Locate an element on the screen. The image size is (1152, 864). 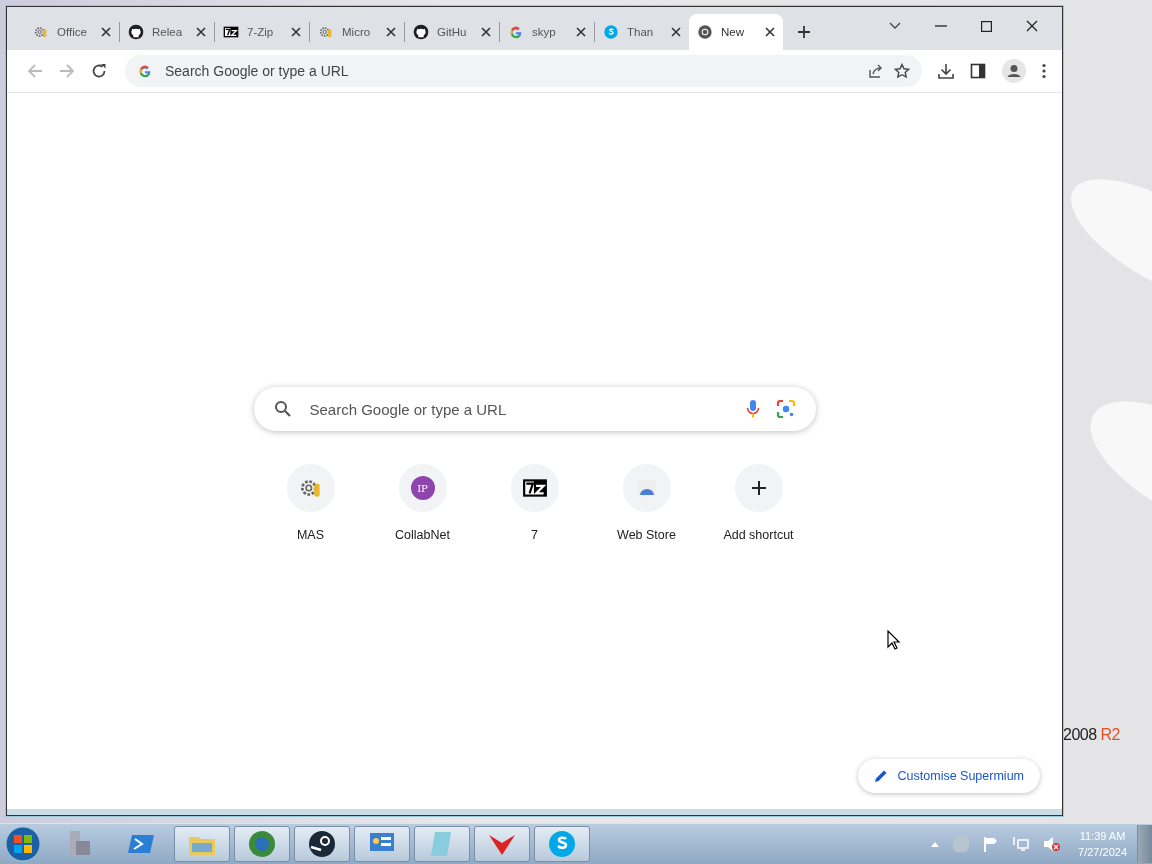
tab-title: New is located at coordinates (733, 32).